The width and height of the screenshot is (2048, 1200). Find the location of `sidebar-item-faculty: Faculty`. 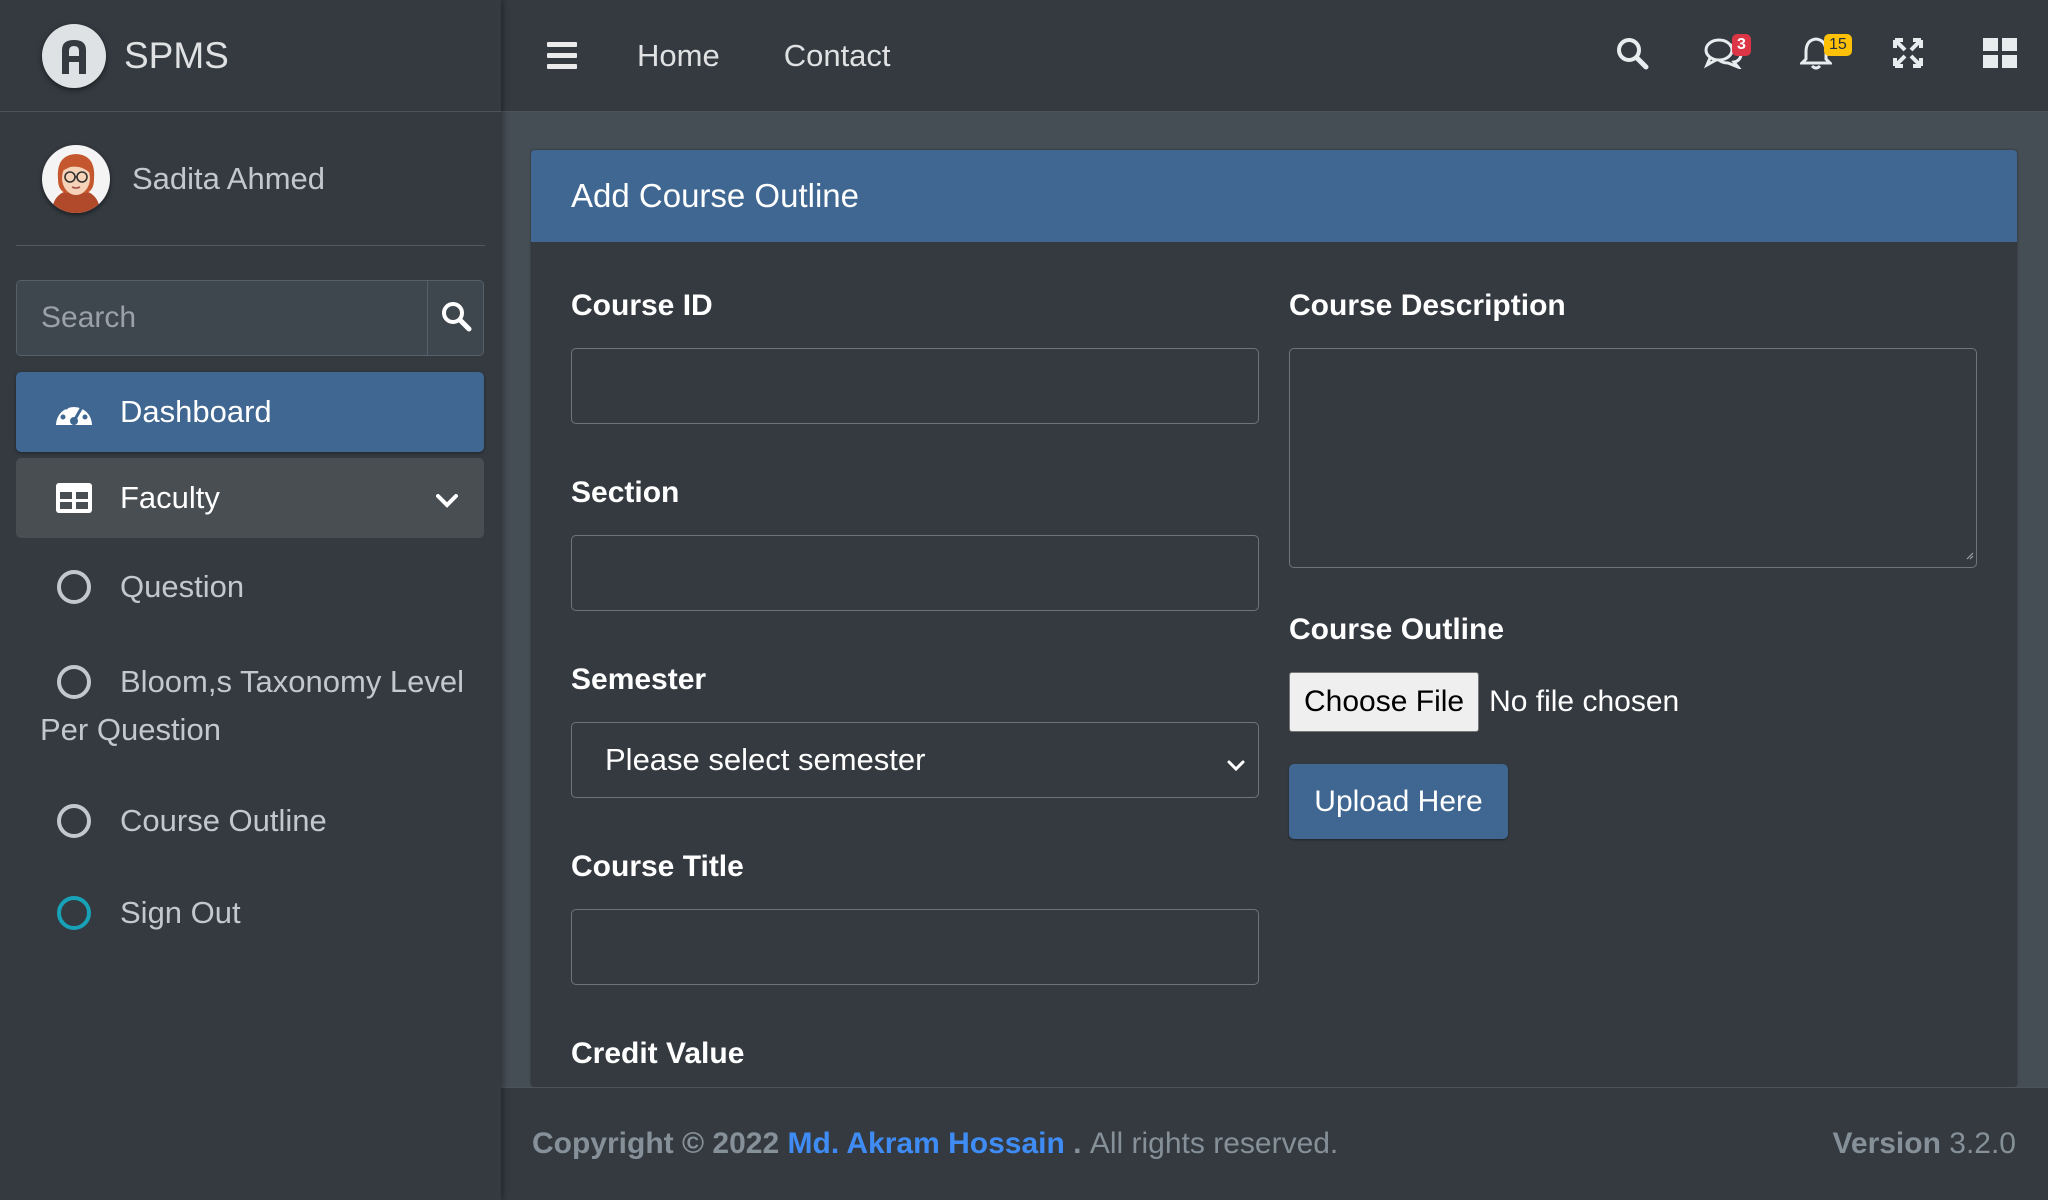

sidebar-item-faculty: Faculty is located at coordinates (250, 498).